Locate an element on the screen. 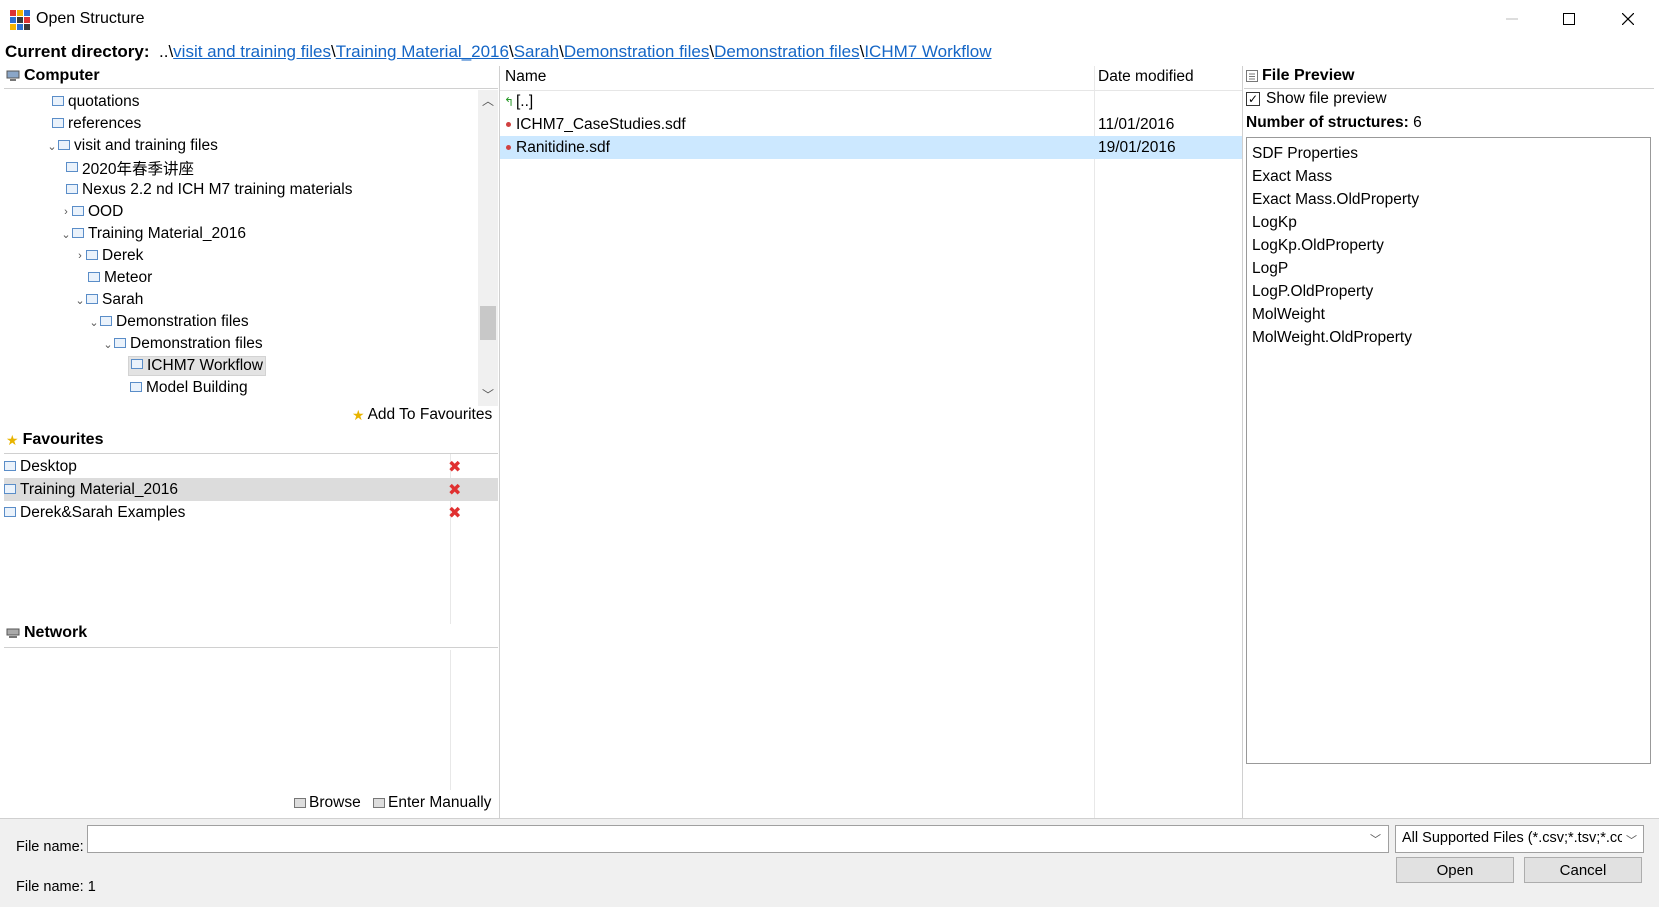  tree-item-visit-and-training-files: ⌄ visit and training files is located at coordinates (132, 146).